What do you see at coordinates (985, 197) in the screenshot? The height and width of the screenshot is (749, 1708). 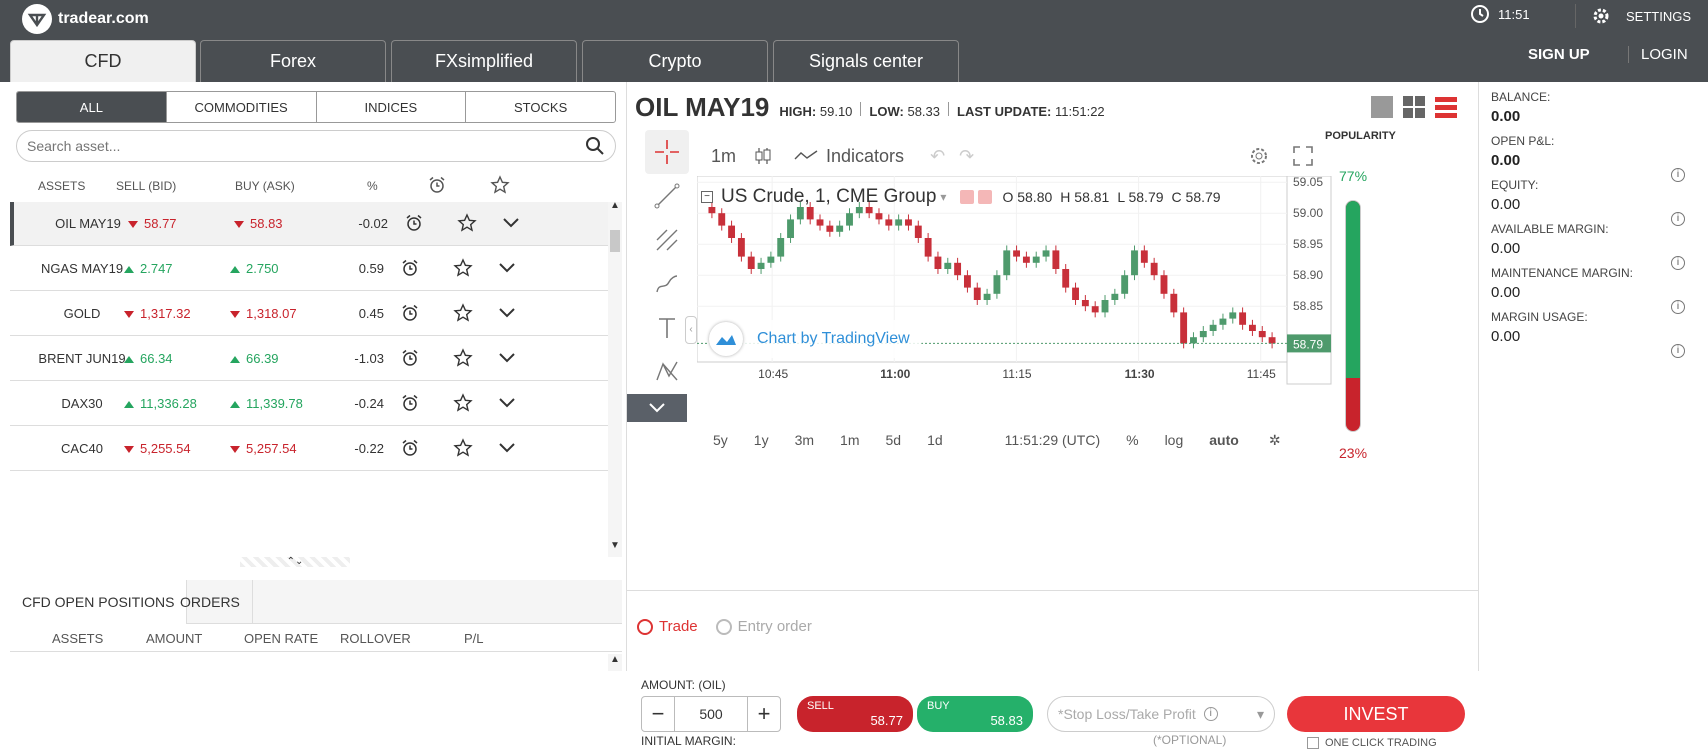 I see `legend-settings-icon` at bounding box center [985, 197].